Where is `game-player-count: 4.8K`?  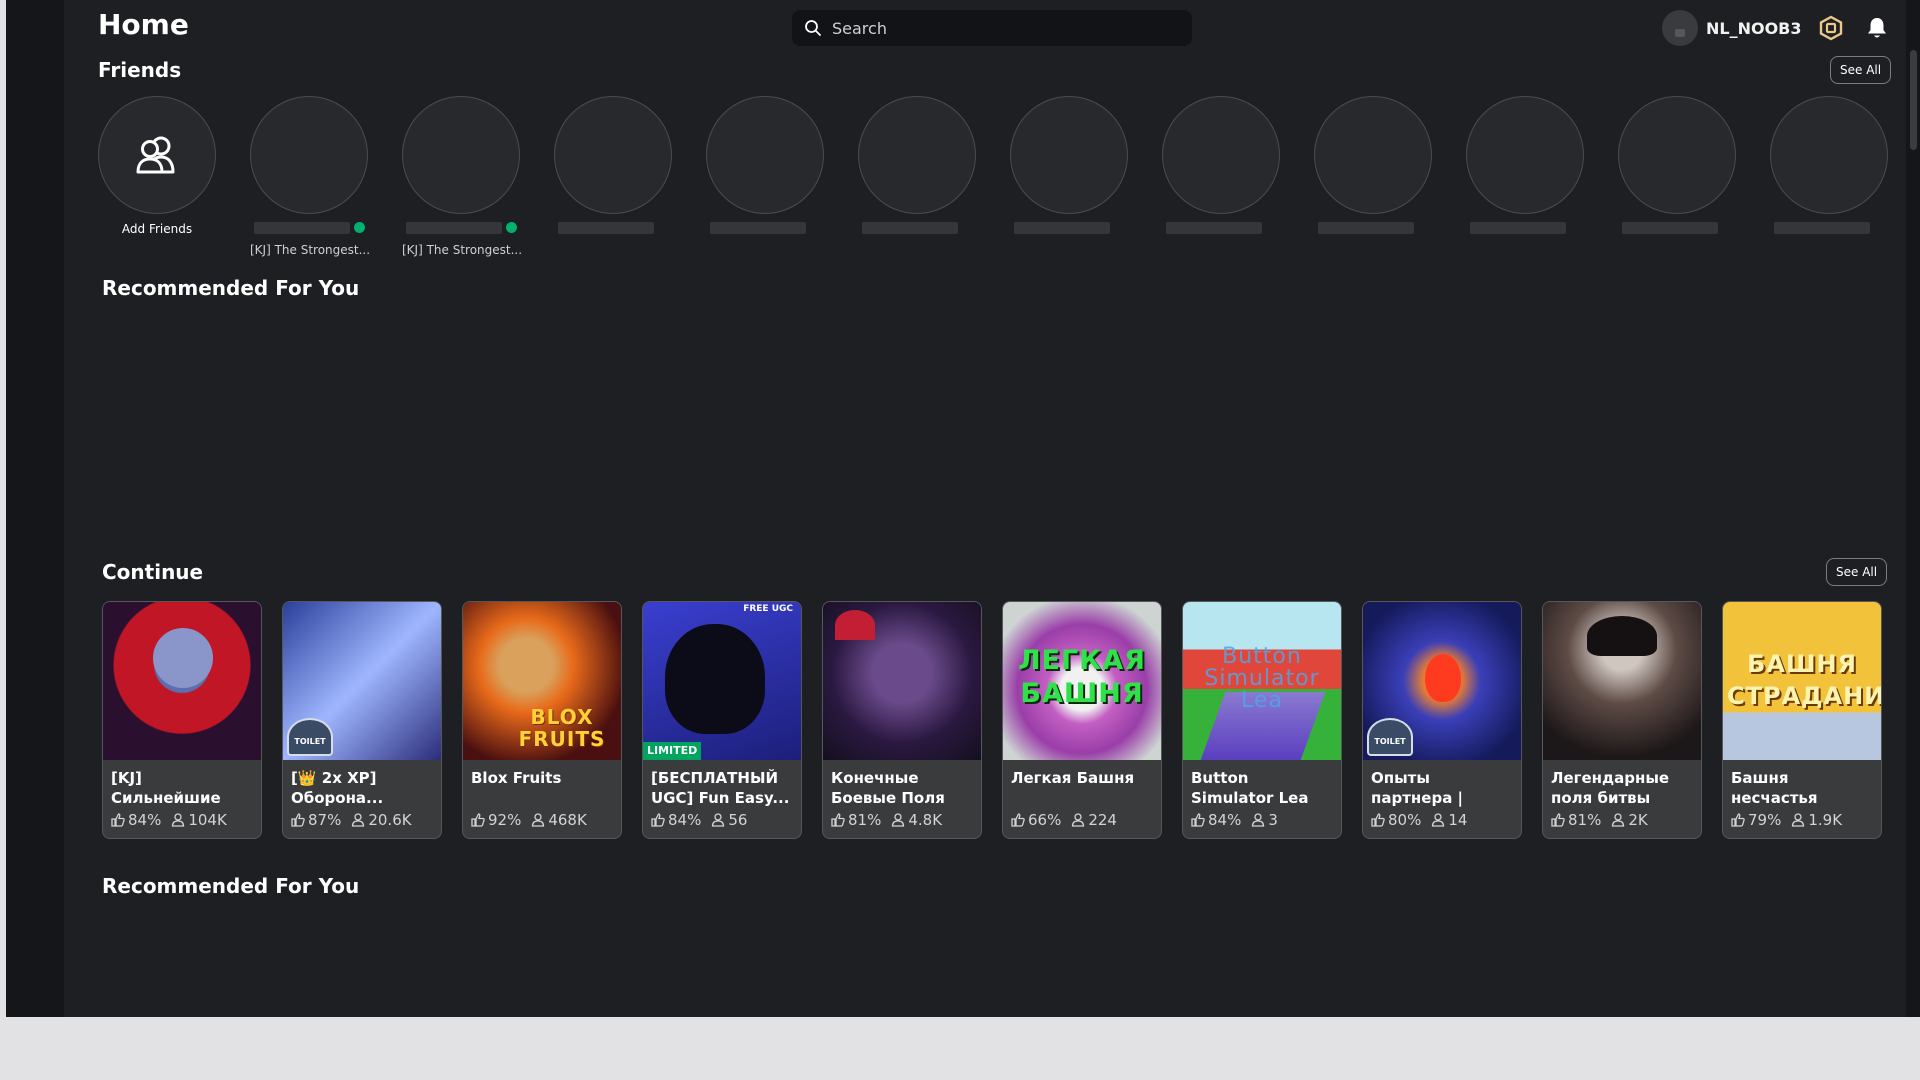
game-player-count: 4.8K is located at coordinates (925, 820).